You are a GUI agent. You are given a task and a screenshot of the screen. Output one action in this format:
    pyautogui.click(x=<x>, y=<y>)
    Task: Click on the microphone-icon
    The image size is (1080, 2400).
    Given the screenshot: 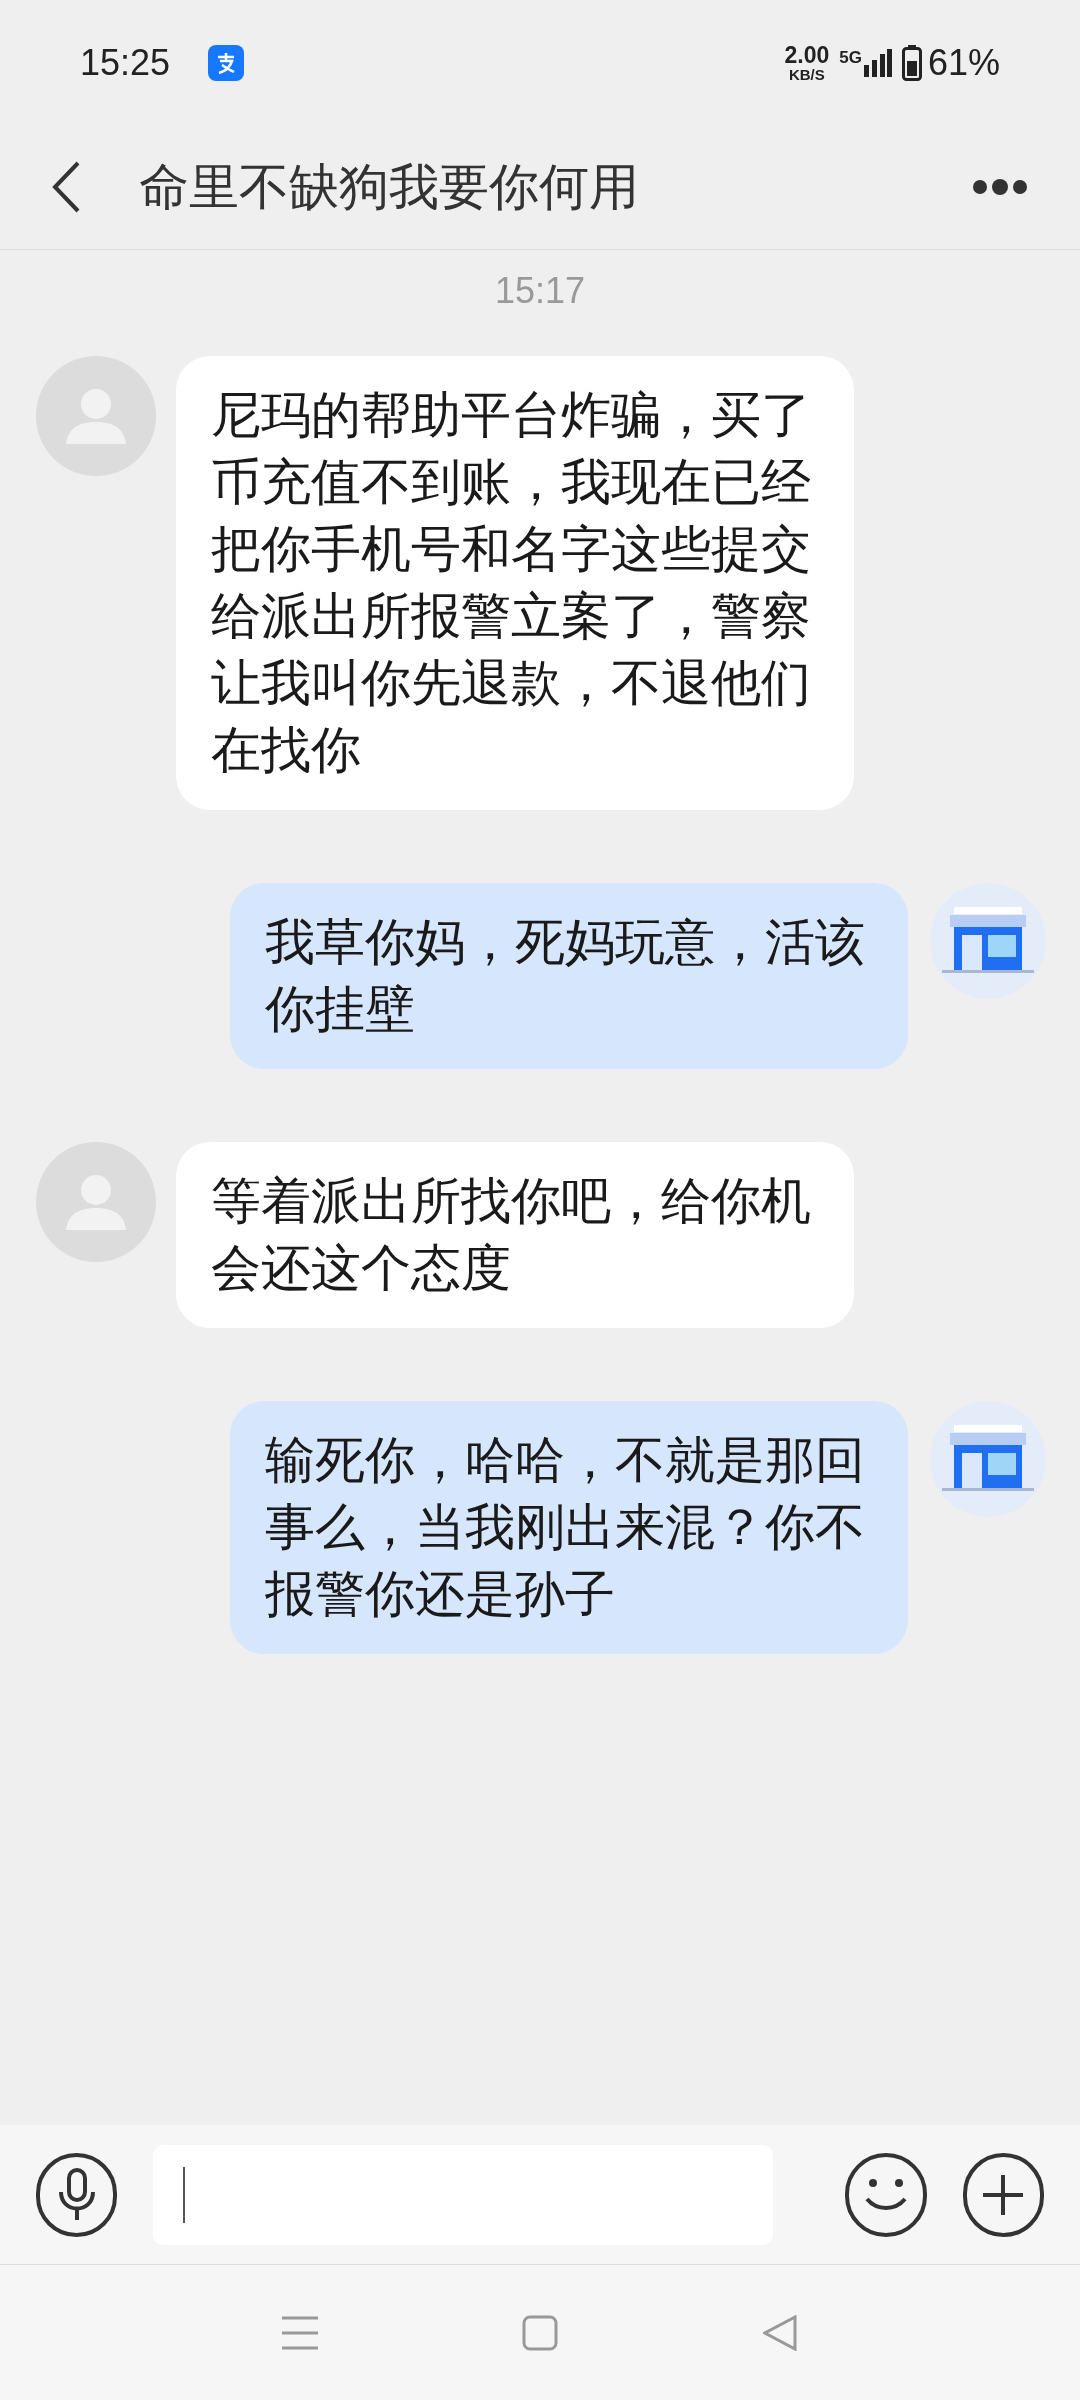 What is the action you would take?
    pyautogui.click(x=76, y=2194)
    